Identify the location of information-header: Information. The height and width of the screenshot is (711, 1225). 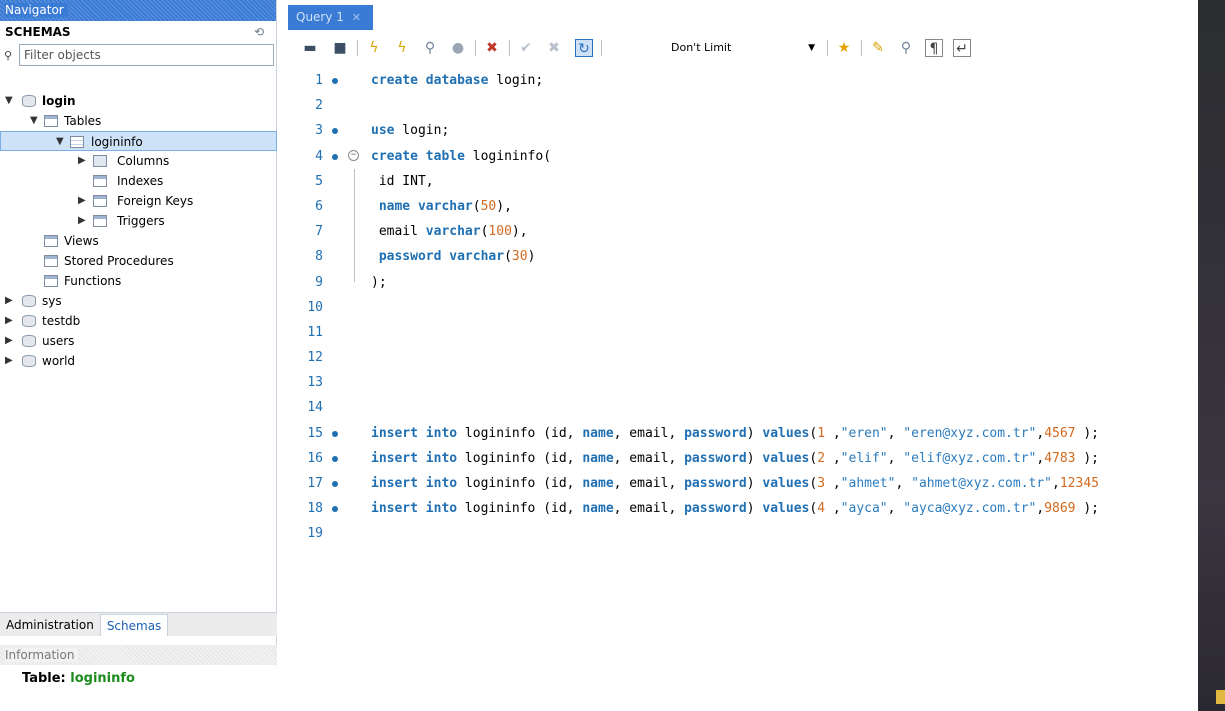
(138, 655).